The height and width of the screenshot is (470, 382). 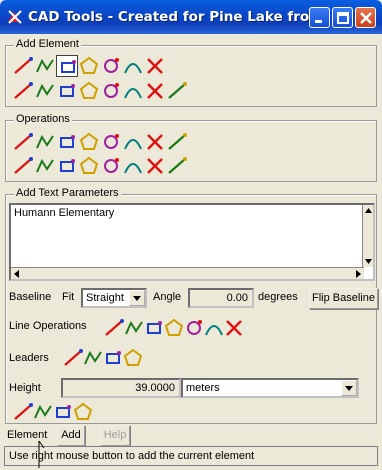 I want to click on operations-title: Operations, so click(x=43, y=119).